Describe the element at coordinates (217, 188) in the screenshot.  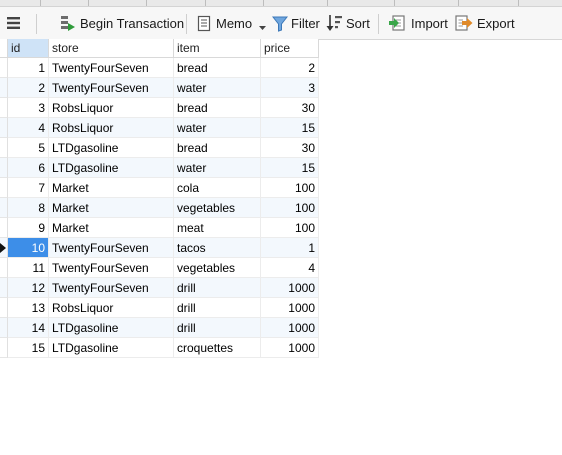
I see `cell-item: cola` at that location.